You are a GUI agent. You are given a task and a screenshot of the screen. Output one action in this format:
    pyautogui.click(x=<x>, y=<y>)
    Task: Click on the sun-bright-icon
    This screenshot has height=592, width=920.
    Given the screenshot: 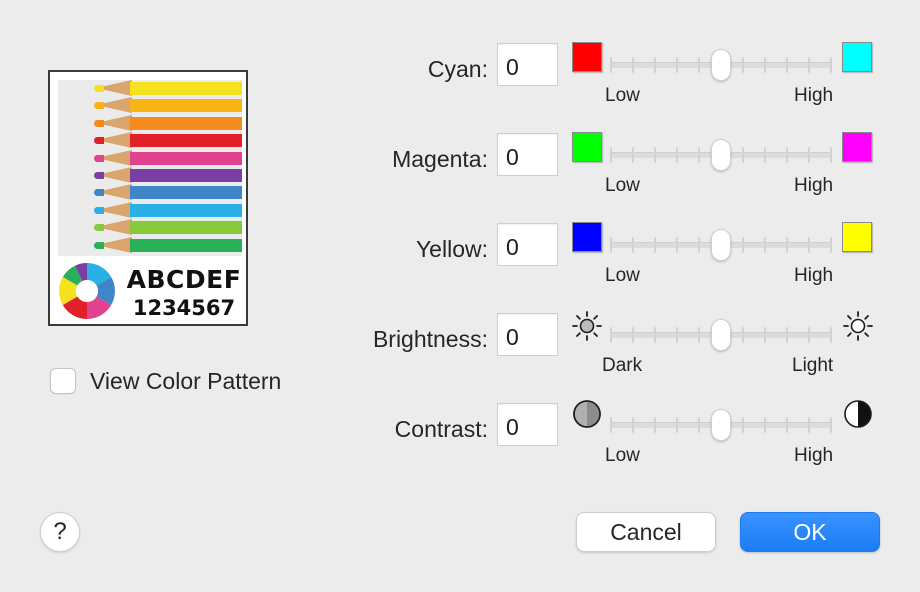 What is the action you would take?
    pyautogui.click(x=858, y=326)
    